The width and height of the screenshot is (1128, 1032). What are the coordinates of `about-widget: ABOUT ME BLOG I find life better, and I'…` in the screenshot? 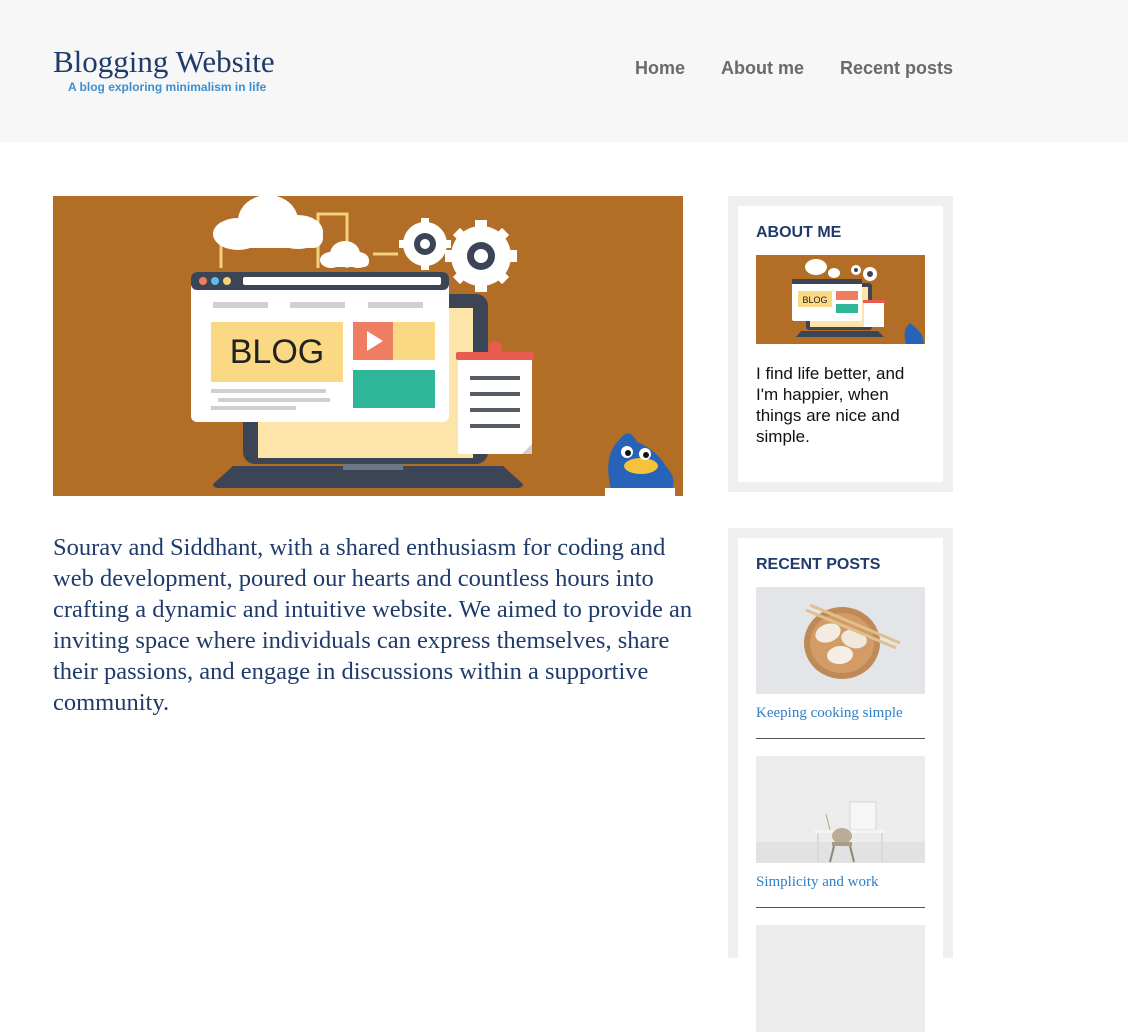 It's located at (840, 344).